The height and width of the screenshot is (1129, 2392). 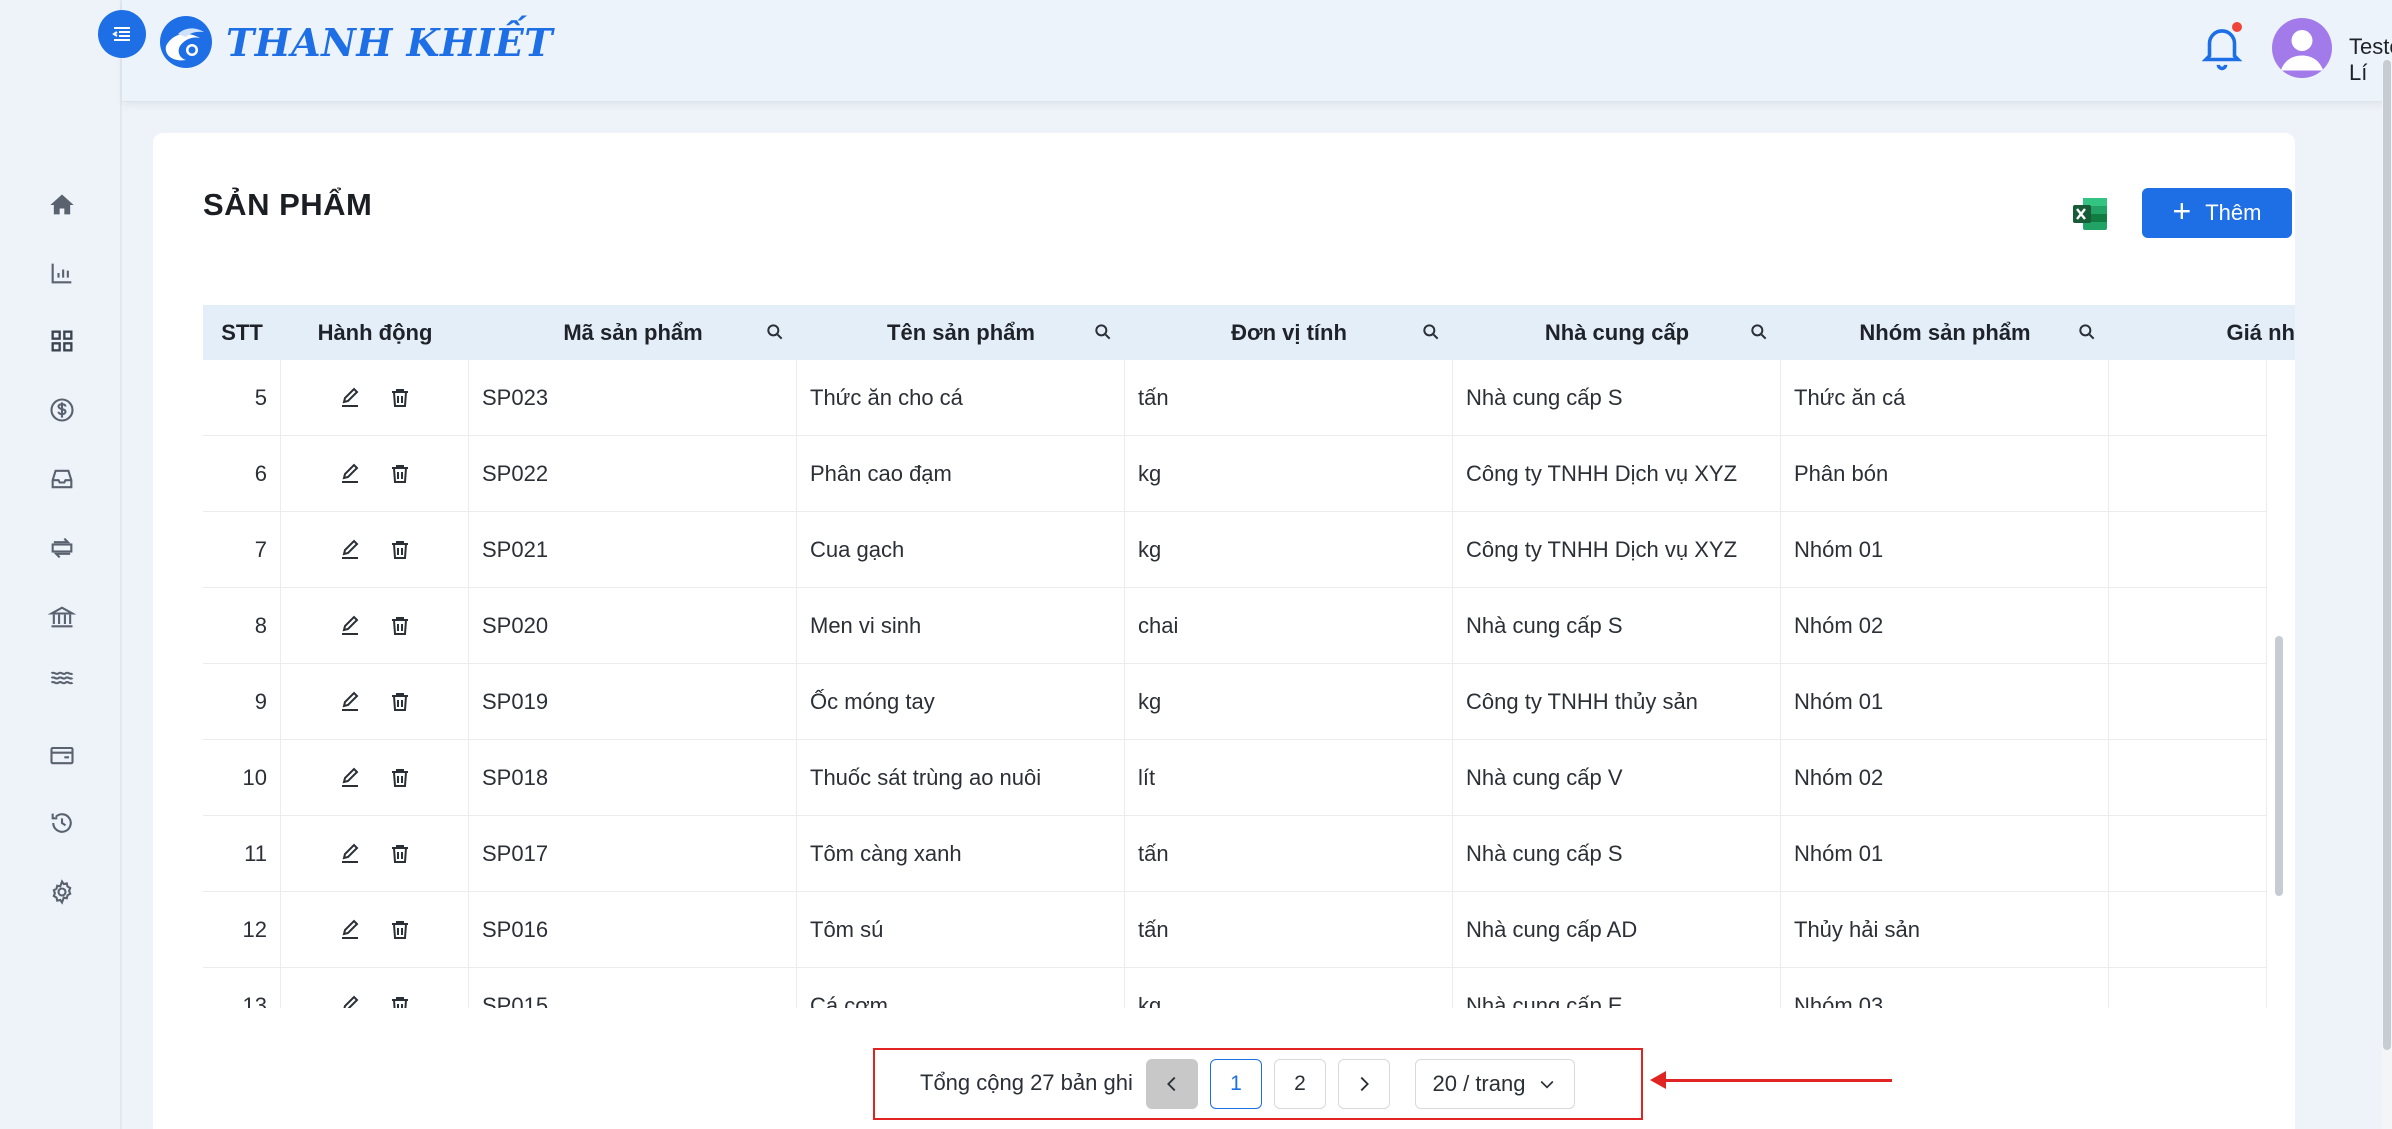 What do you see at coordinates (961, 930) in the screenshot?
I see `cell-product-name: Tôm sú` at bounding box center [961, 930].